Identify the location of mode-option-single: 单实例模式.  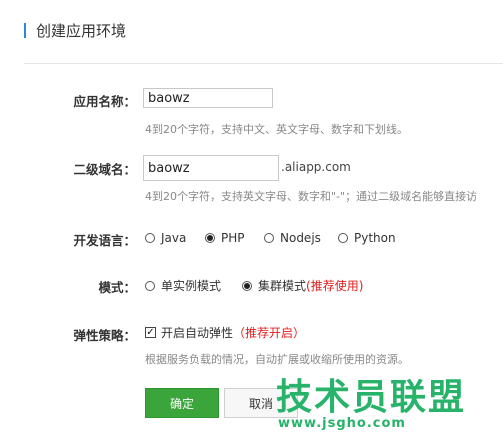
(183, 285).